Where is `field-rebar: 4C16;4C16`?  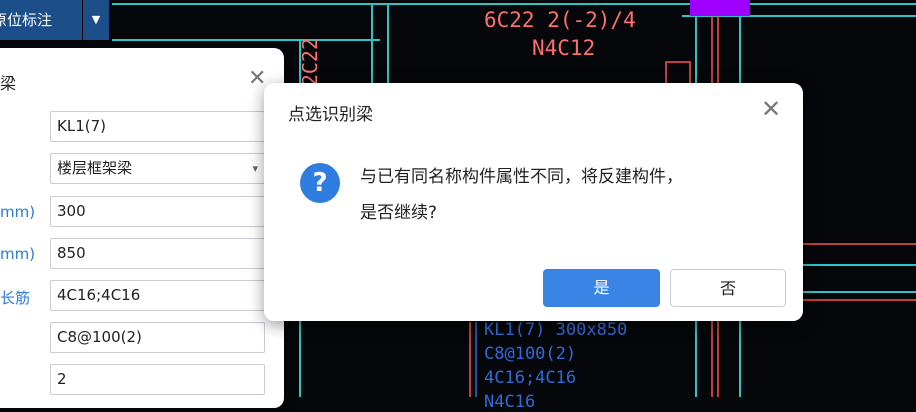 field-rebar: 4C16;4C16 is located at coordinates (157, 295).